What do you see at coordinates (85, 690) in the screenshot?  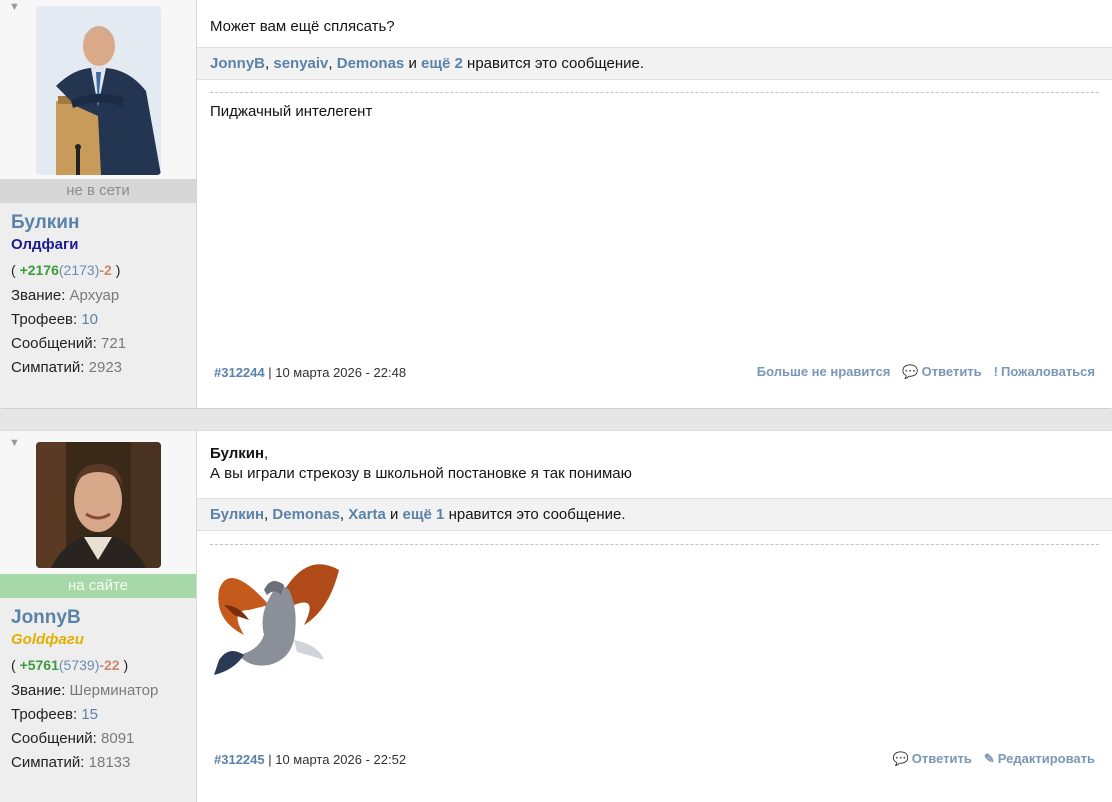 I see `stat-title: Звание: Шерминатор` at bounding box center [85, 690].